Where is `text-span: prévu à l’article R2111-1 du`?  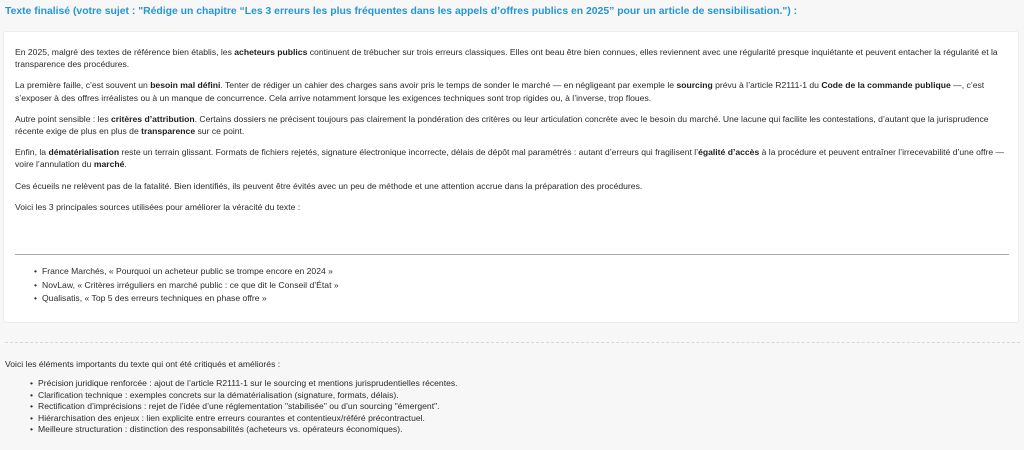
text-span: prévu à l’article R2111-1 du is located at coordinates (767, 85).